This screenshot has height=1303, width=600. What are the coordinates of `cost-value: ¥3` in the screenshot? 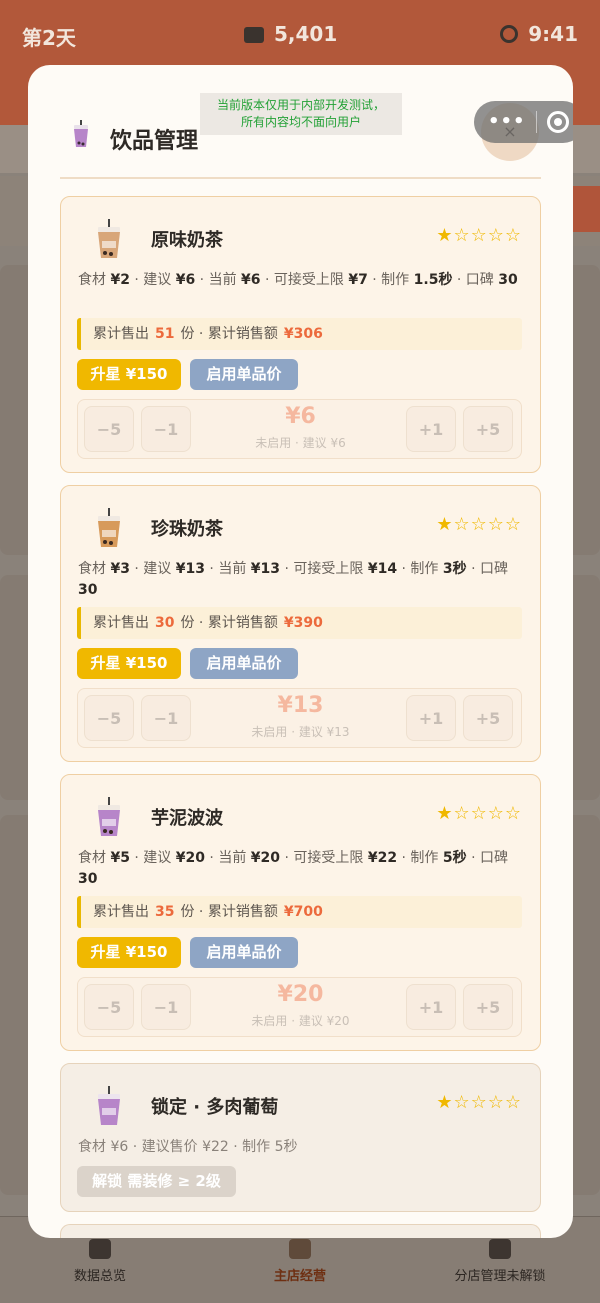 It's located at (120, 569).